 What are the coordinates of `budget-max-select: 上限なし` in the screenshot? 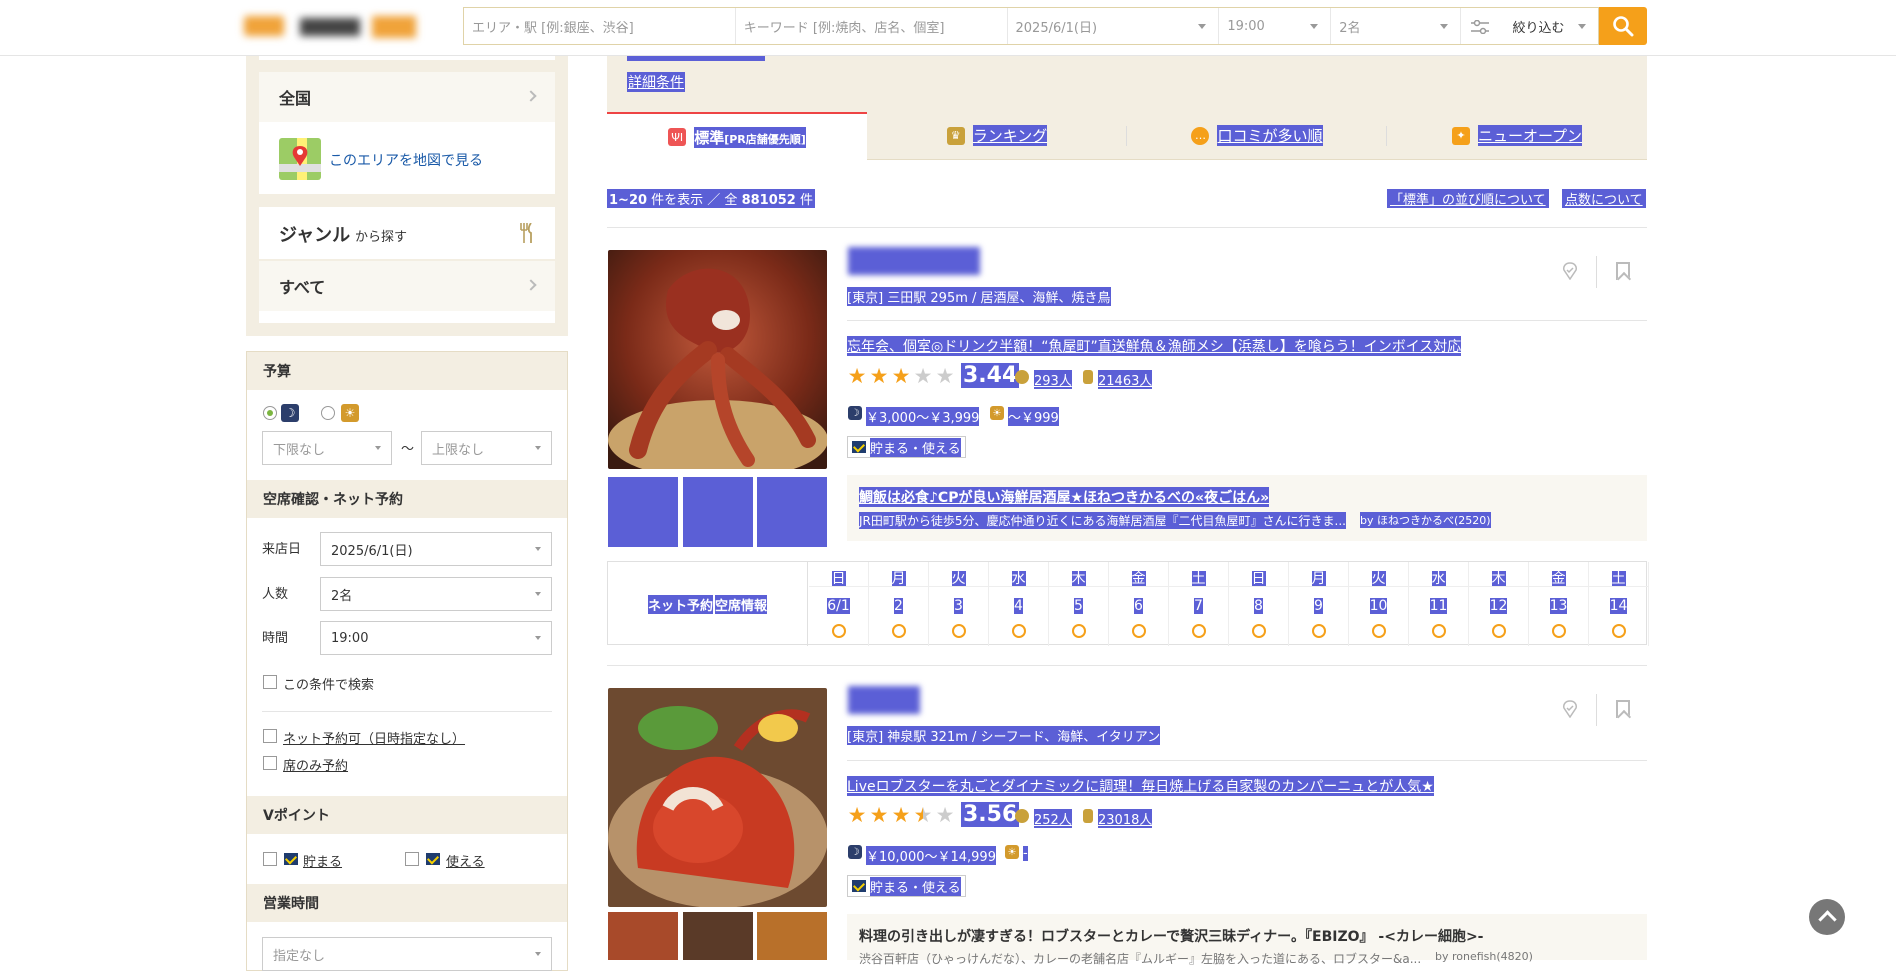 It's located at (486, 448).